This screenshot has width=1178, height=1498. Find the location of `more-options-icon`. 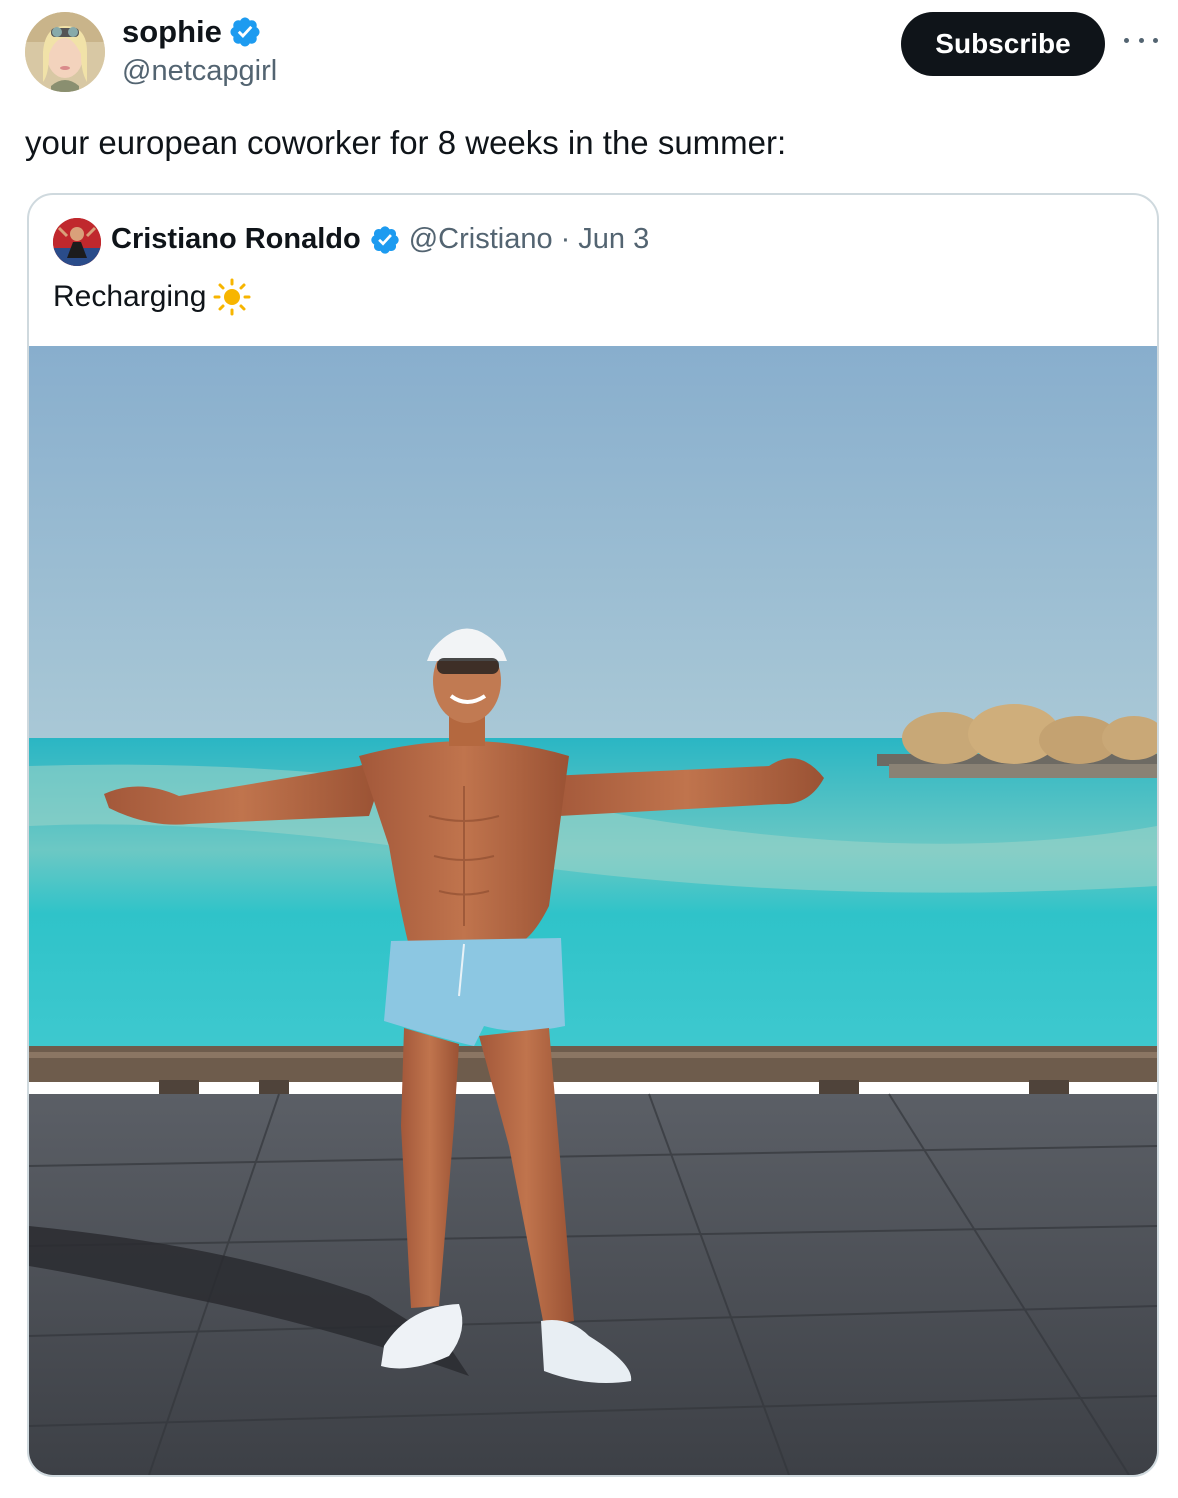

more-options-icon is located at coordinates (1141, 40).